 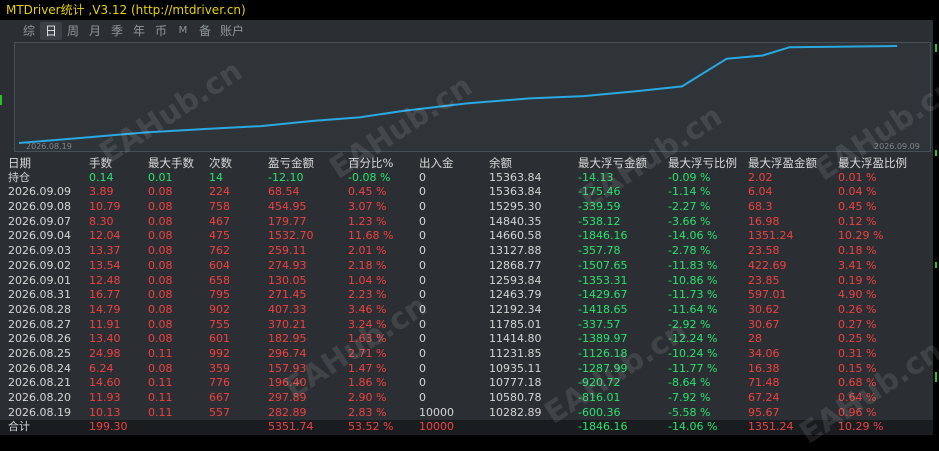 I want to click on cell: -920.72, so click(x=599, y=383).